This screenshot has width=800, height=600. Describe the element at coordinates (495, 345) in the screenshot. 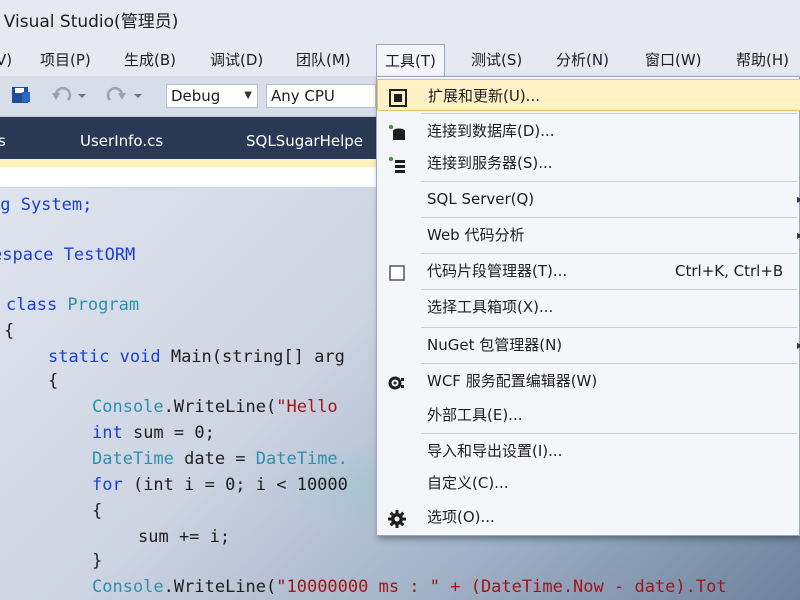

I see `menu-item-label: NuGet 包管理器(N)` at that location.